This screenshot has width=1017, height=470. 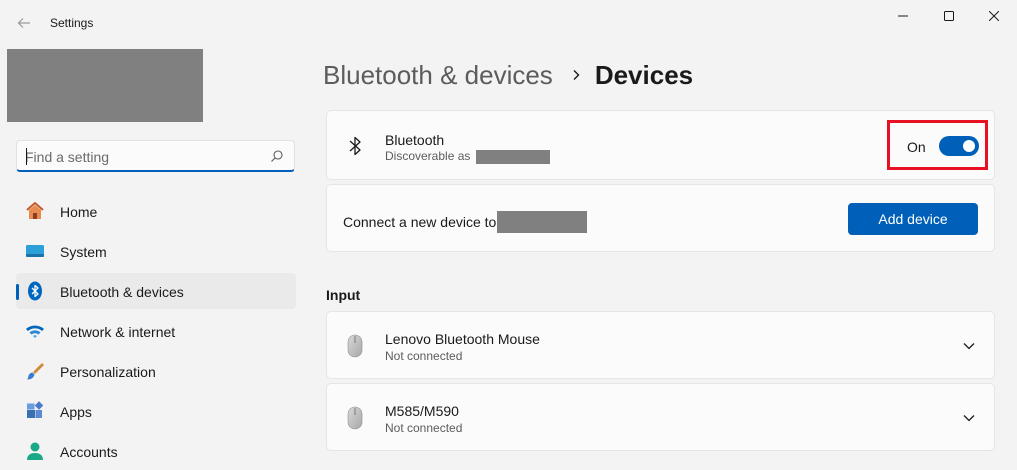 I want to click on minimize-icon, so click(x=903, y=16).